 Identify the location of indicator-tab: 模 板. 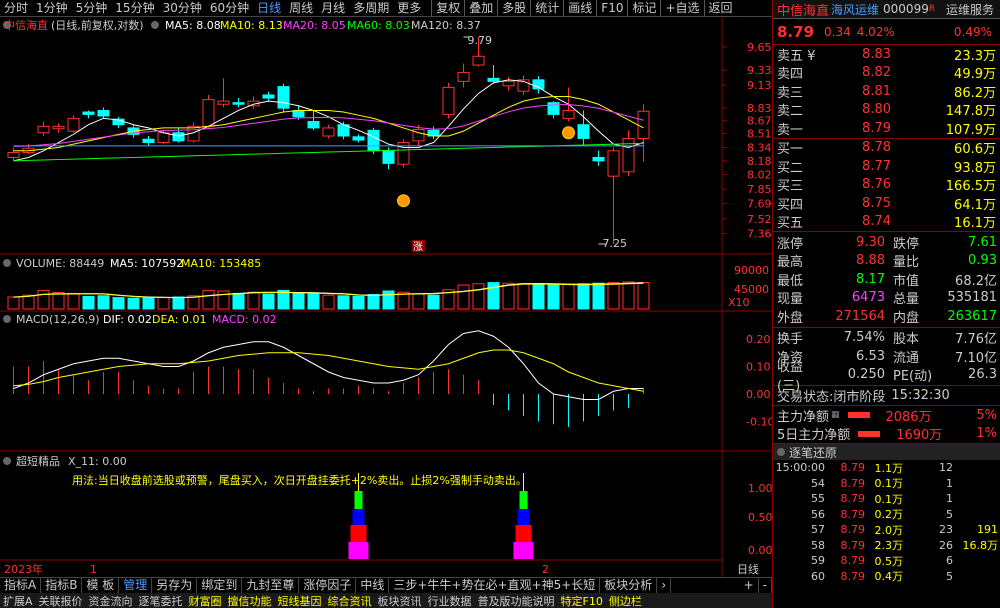
(101, 585).